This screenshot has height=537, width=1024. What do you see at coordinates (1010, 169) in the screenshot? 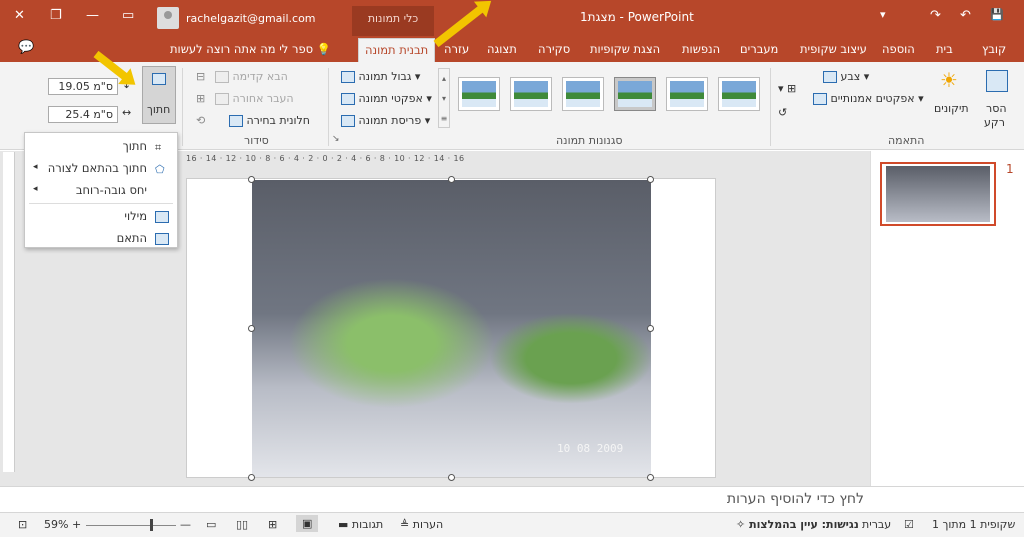
I see `slide-number: 1` at bounding box center [1010, 169].